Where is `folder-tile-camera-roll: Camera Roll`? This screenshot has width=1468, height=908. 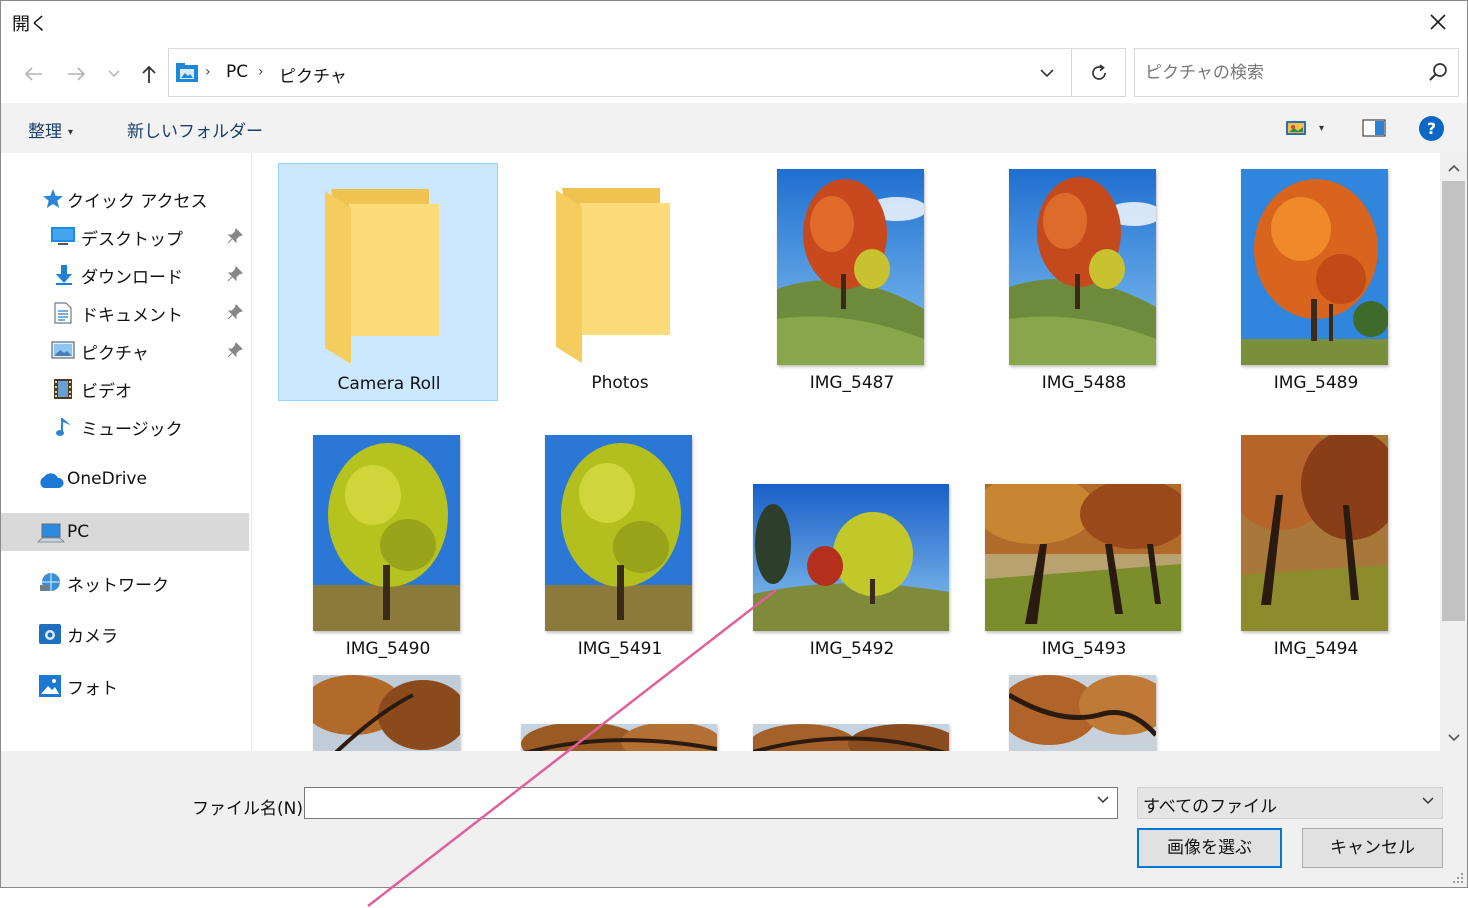 folder-tile-camera-roll: Camera Roll is located at coordinates (388, 282).